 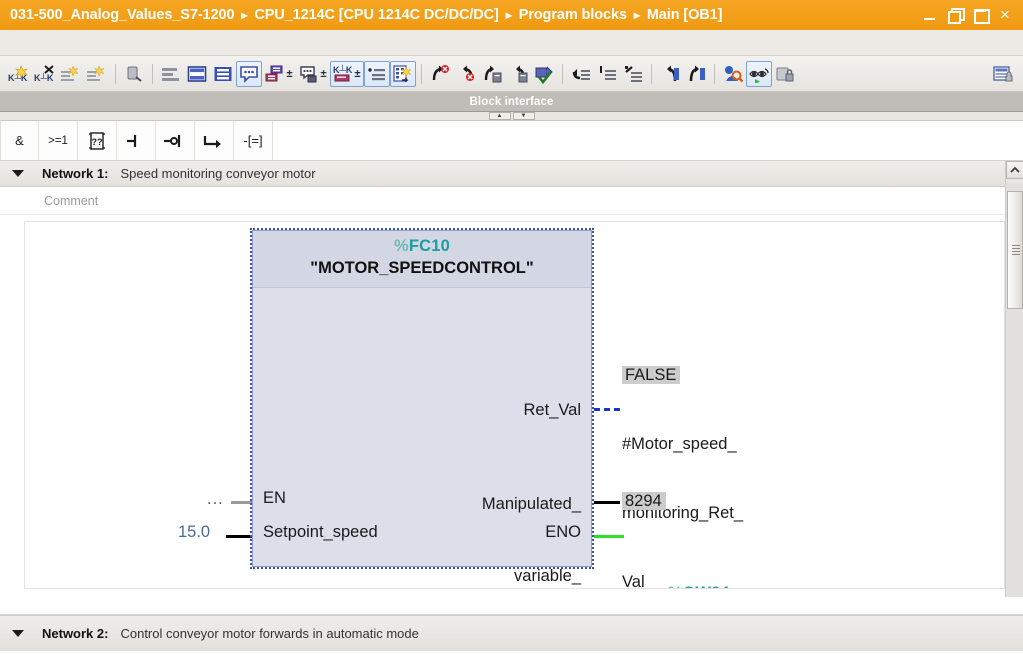 I want to click on collapse-all-icon, so click(x=581, y=74).